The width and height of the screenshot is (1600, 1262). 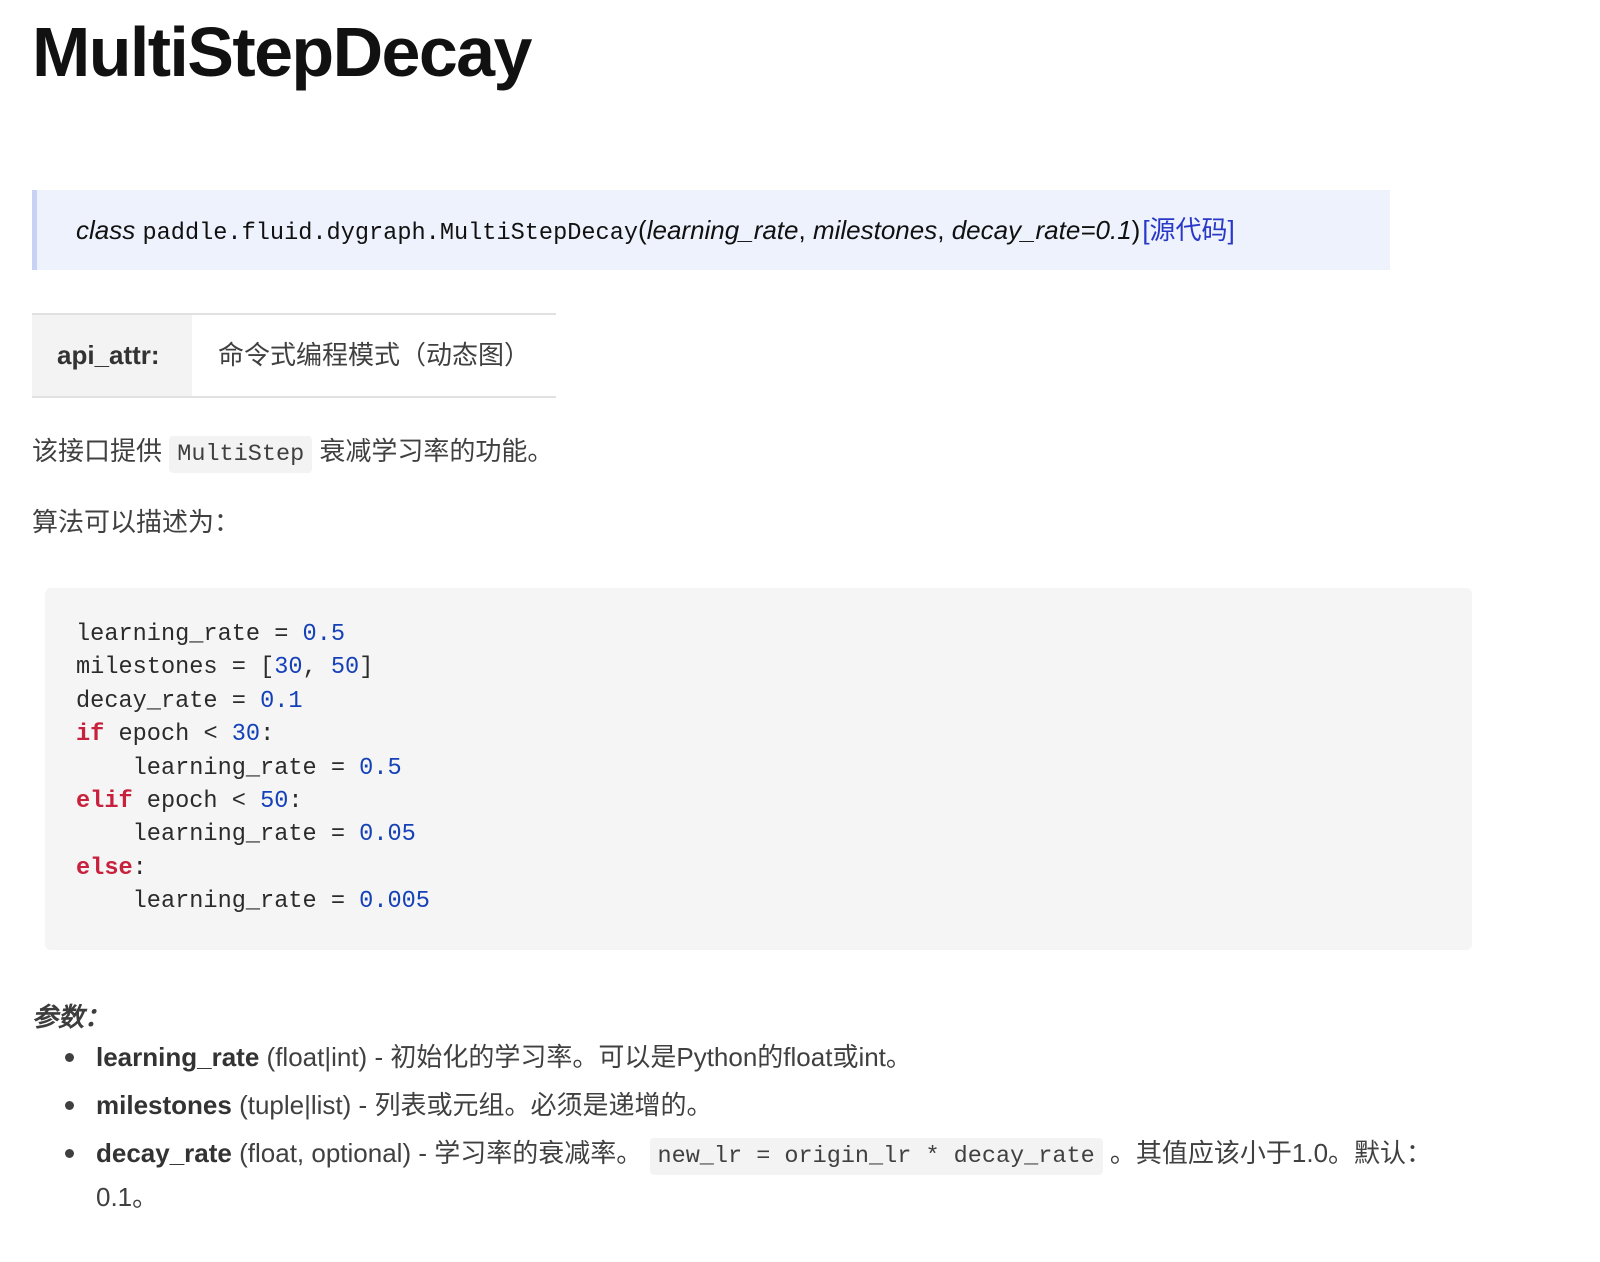 I want to click on param-type: (tuple|list), so click(x=295, y=1105).